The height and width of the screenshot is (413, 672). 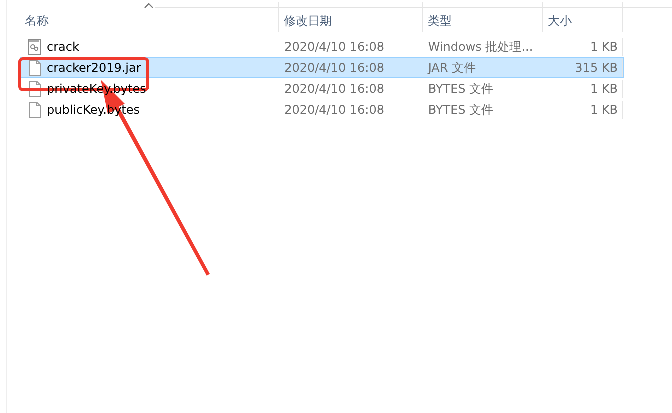 I want to click on column-header: 修改日期, so click(x=351, y=17).